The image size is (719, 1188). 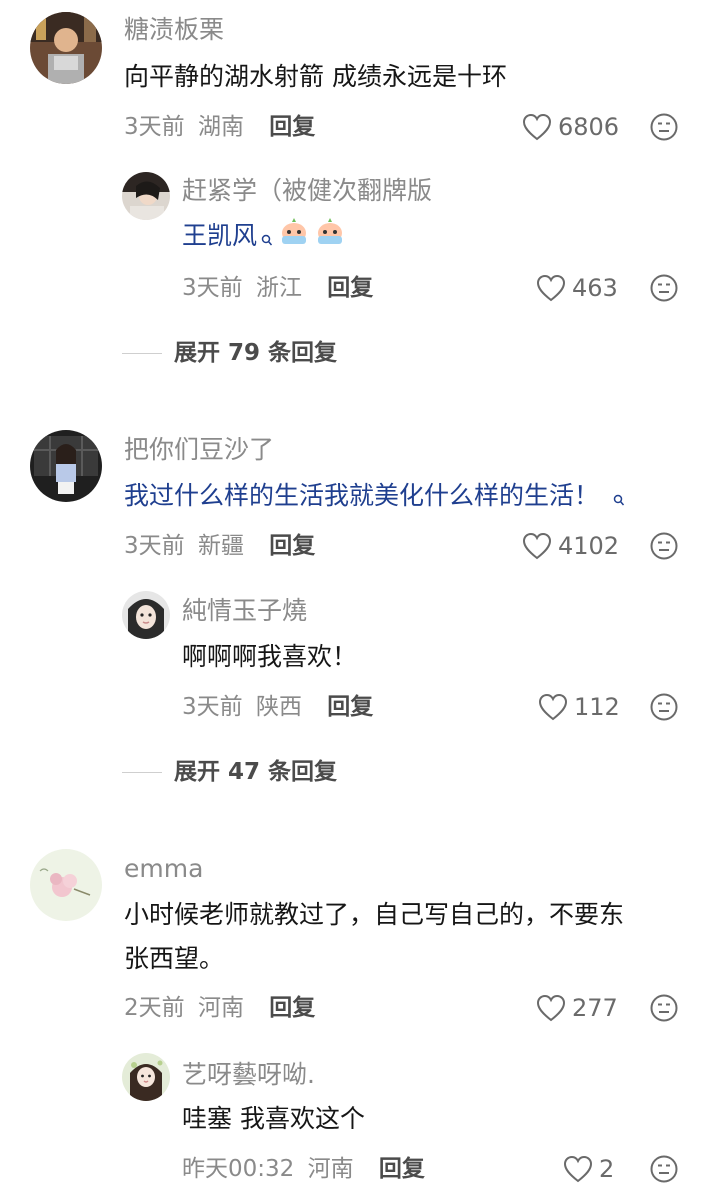 What do you see at coordinates (174, 958) in the screenshot?
I see `comment-text-line: 张西望。` at bounding box center [174, 958].